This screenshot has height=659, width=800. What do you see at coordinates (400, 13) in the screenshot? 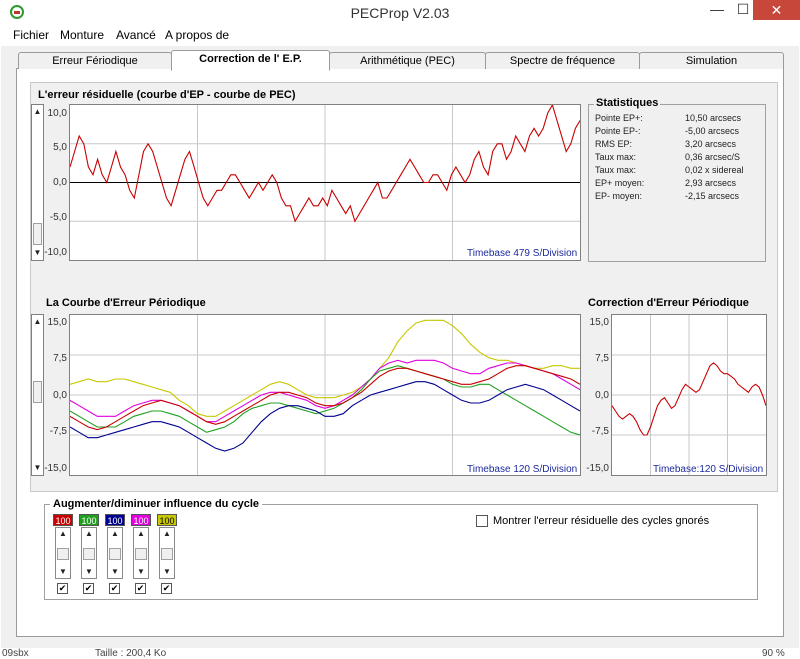
I see `window-title: PECProp V2.03` at bounding box center [400, 13].